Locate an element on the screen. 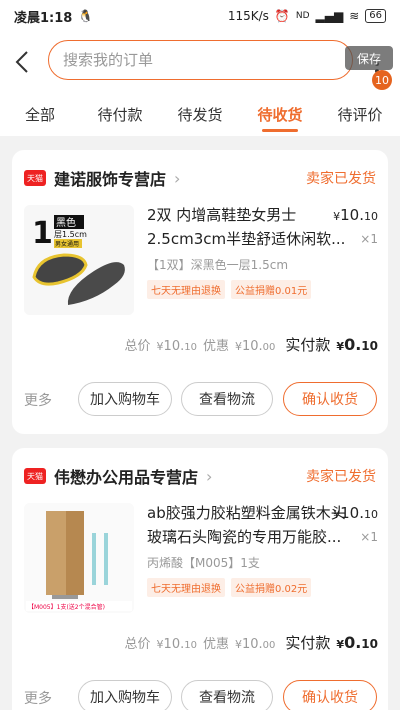 This screenshot has height=710, width=400. tab-all: 全部 is located at coordinates (40, 114).